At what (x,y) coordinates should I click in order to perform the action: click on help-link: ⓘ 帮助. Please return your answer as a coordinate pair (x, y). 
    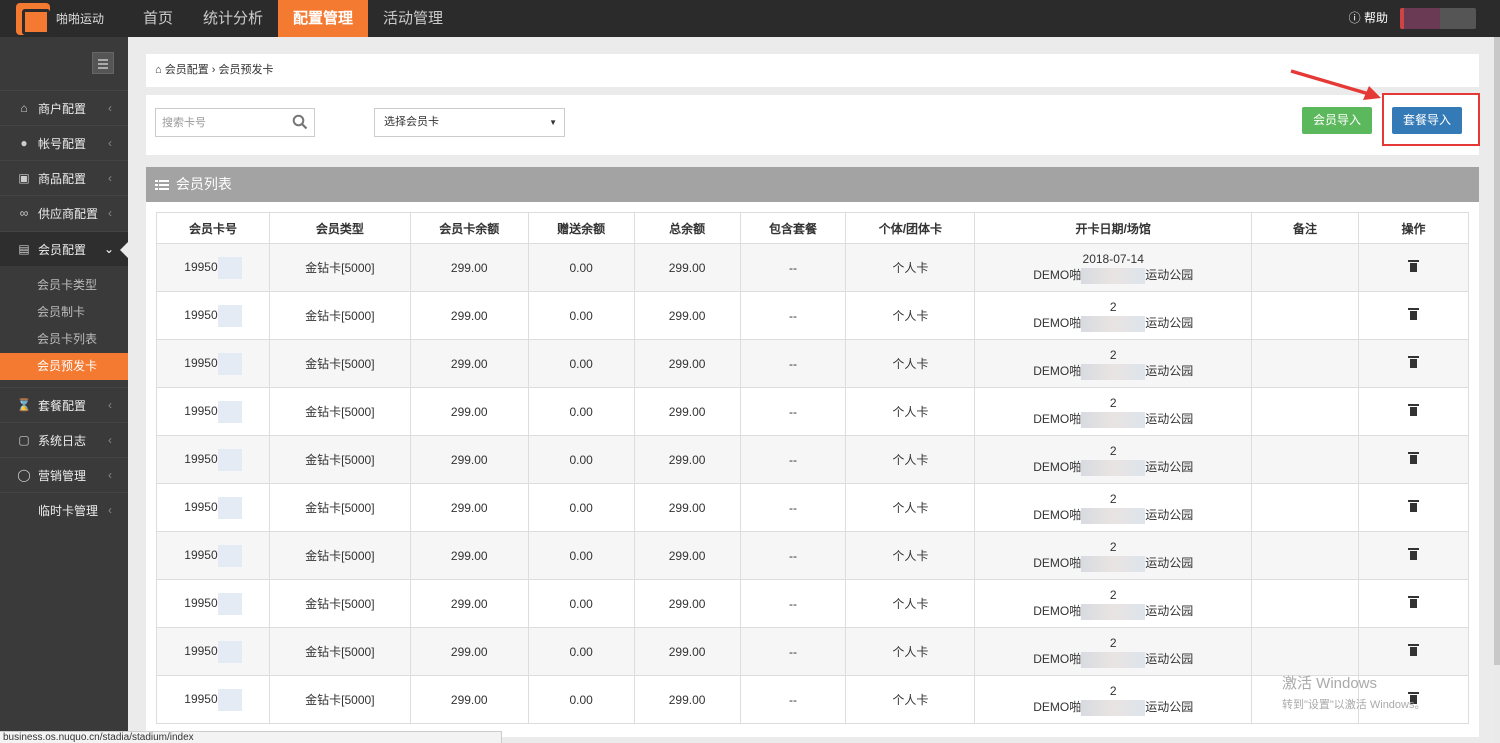
    Looking at the image, I should click on (1368, 18).